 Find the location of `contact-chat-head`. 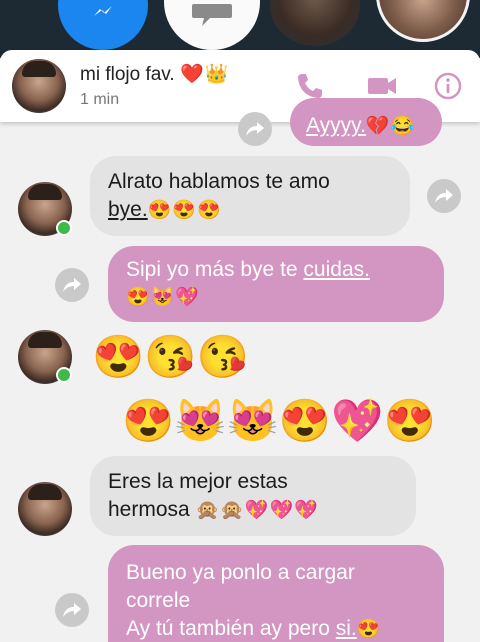

contact-chat-head is located at coordinates (315, 23).